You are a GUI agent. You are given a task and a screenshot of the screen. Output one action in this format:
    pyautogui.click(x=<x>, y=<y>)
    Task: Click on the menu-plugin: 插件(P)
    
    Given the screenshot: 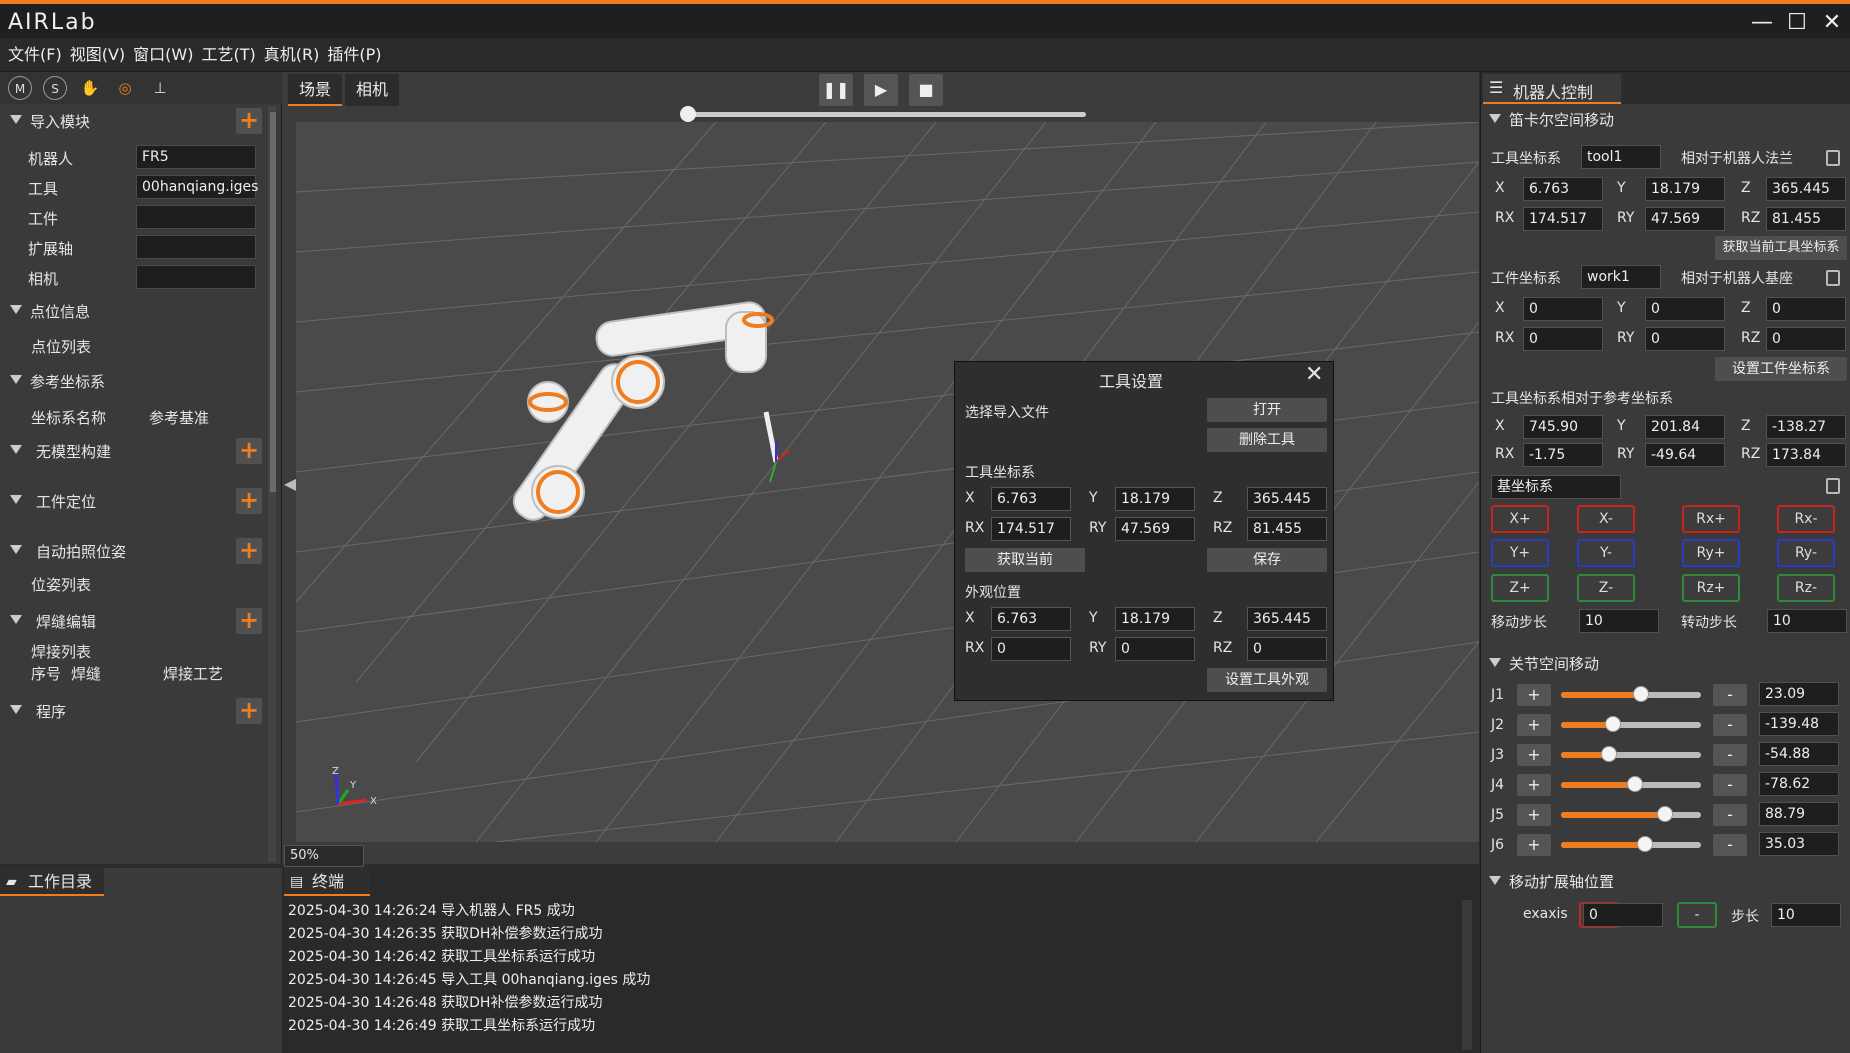 What is the action you would take?
    pyautogui.click(x=354, y=55)
    